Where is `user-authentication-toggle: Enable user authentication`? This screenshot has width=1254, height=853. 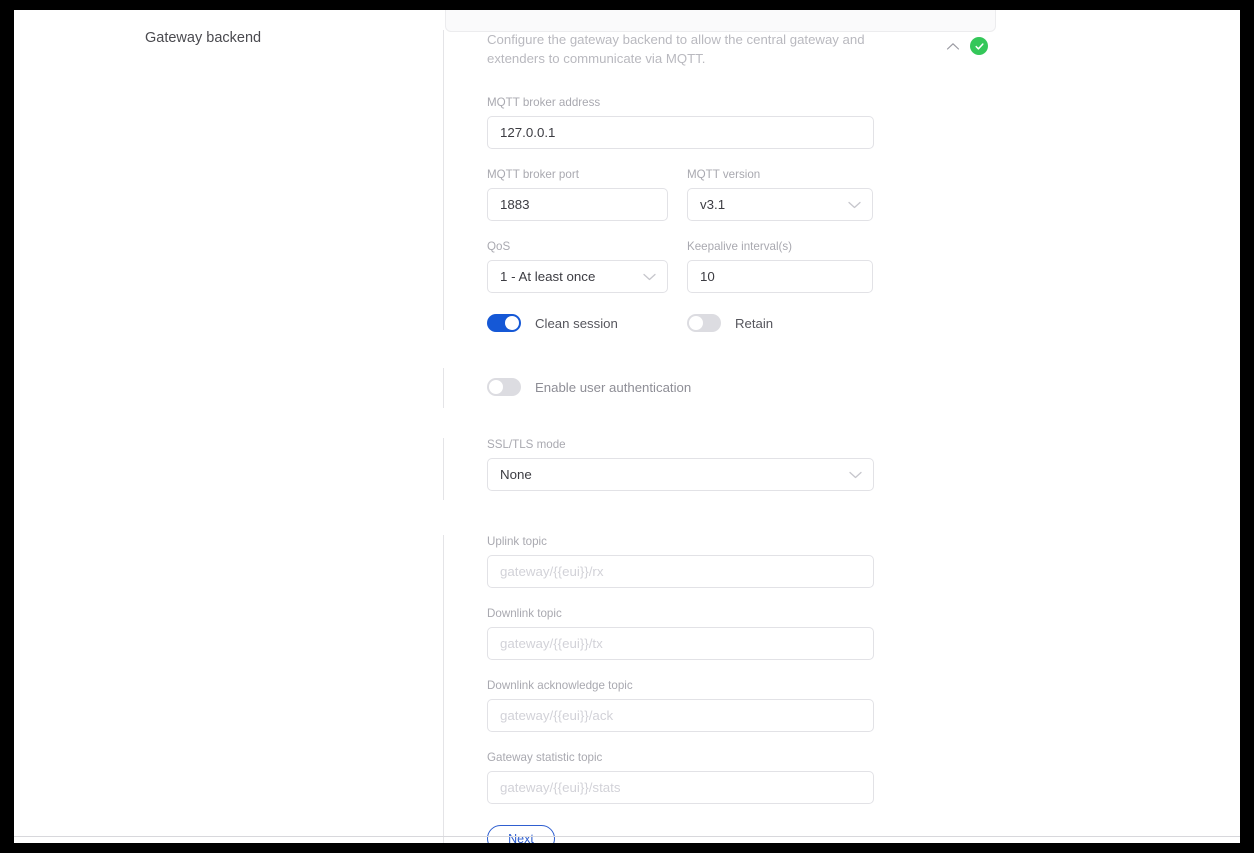
user-authentication-toggle: Enable user authentication is located at coordinates (745, 382).